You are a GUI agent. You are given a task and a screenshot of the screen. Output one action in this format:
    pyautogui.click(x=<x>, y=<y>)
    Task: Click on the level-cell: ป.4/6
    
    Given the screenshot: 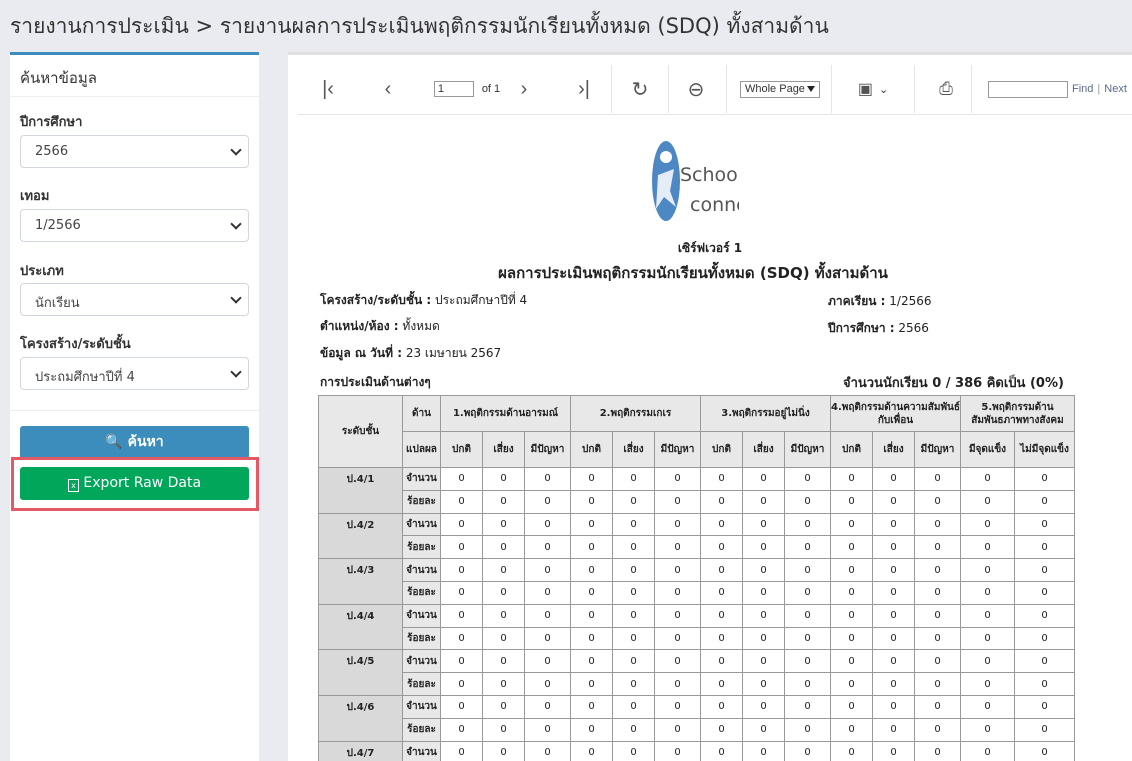 What is the action you would take?
    pyautogui.click(x=360, y=718)
    